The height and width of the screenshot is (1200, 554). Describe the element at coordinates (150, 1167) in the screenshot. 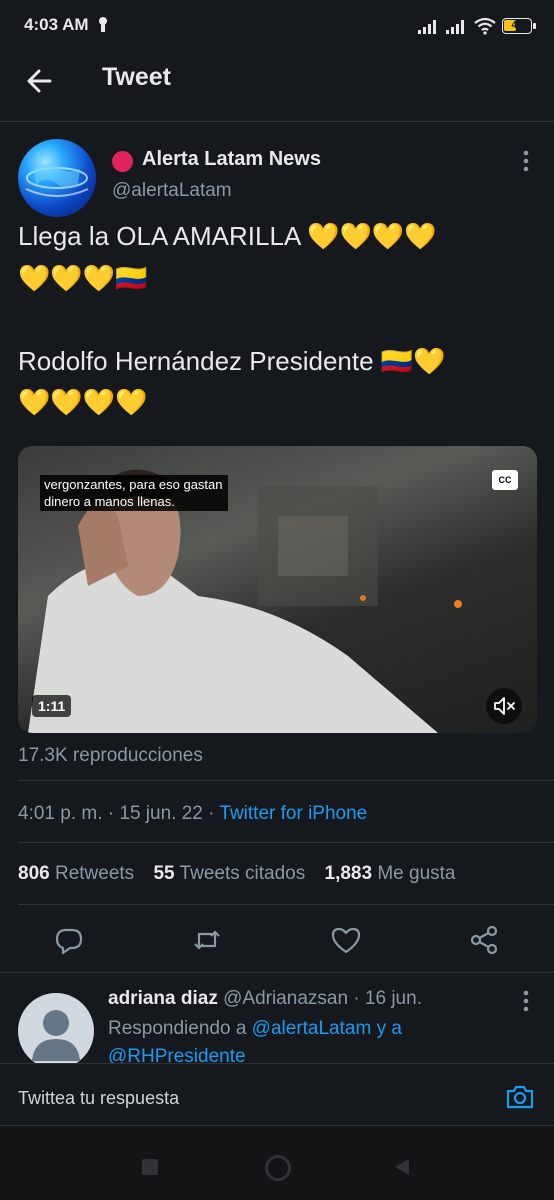

I see `recents-button` at that location.